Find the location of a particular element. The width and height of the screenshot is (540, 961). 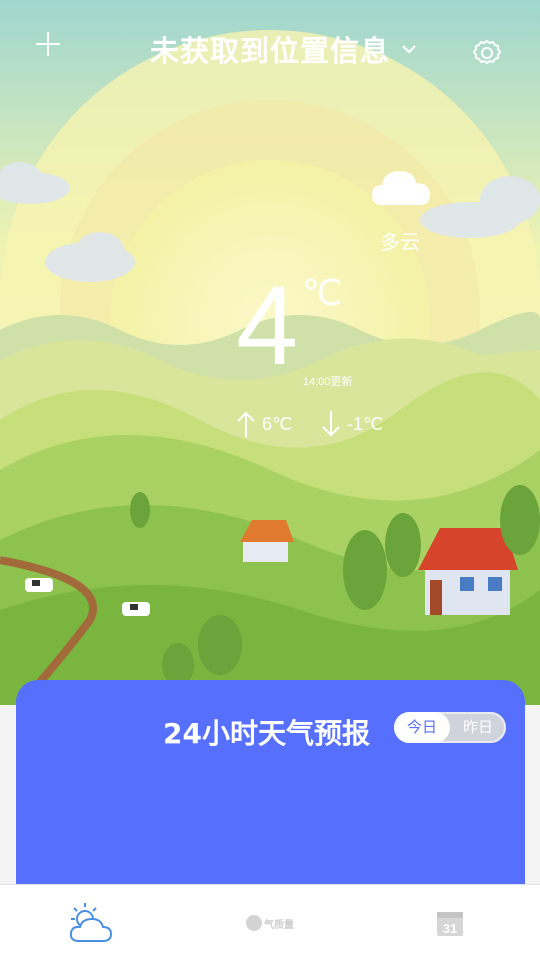

nav-calendar: 31 is located at coordinates (450, 923).